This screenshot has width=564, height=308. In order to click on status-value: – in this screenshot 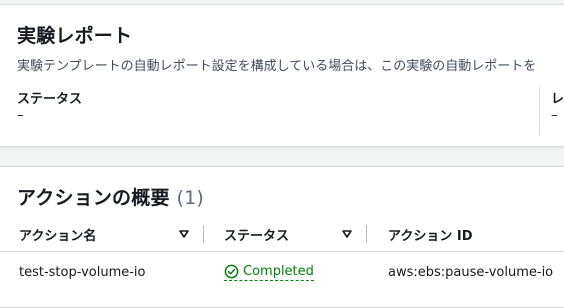, I will do `click(20, 115)`.